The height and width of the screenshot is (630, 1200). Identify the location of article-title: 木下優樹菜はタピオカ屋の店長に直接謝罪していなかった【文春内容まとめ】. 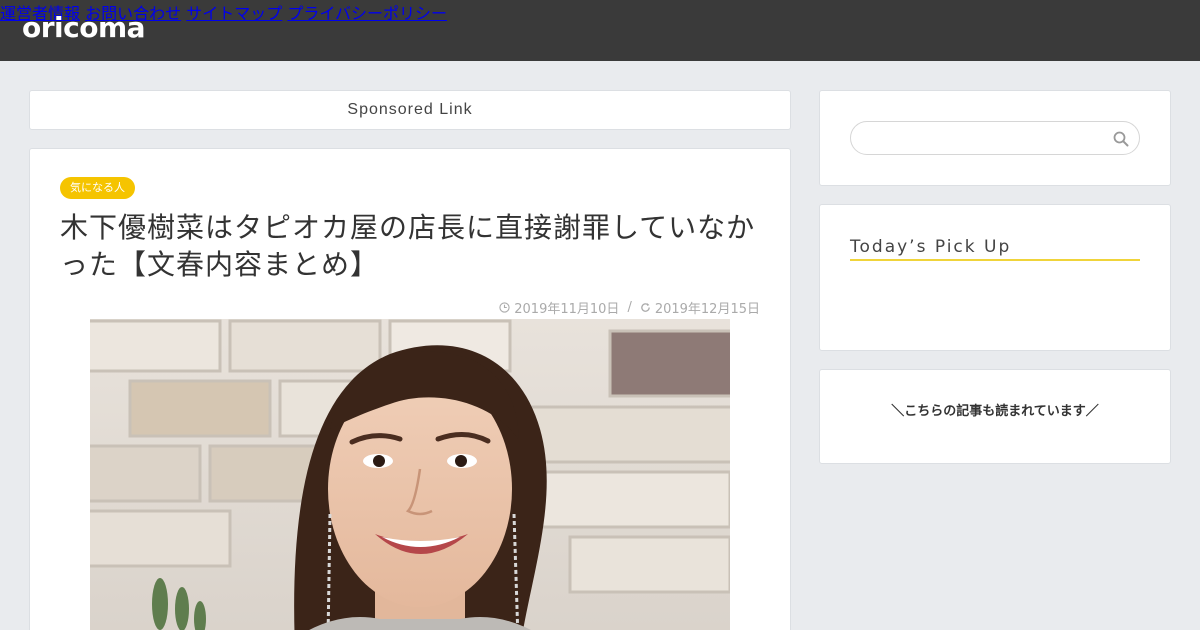
(408, 246).